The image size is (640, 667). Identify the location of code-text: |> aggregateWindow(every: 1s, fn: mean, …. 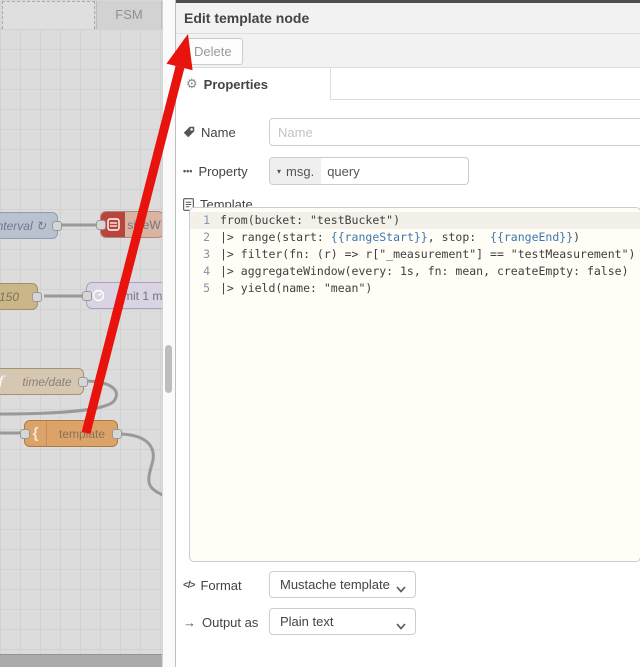
(424, 271).